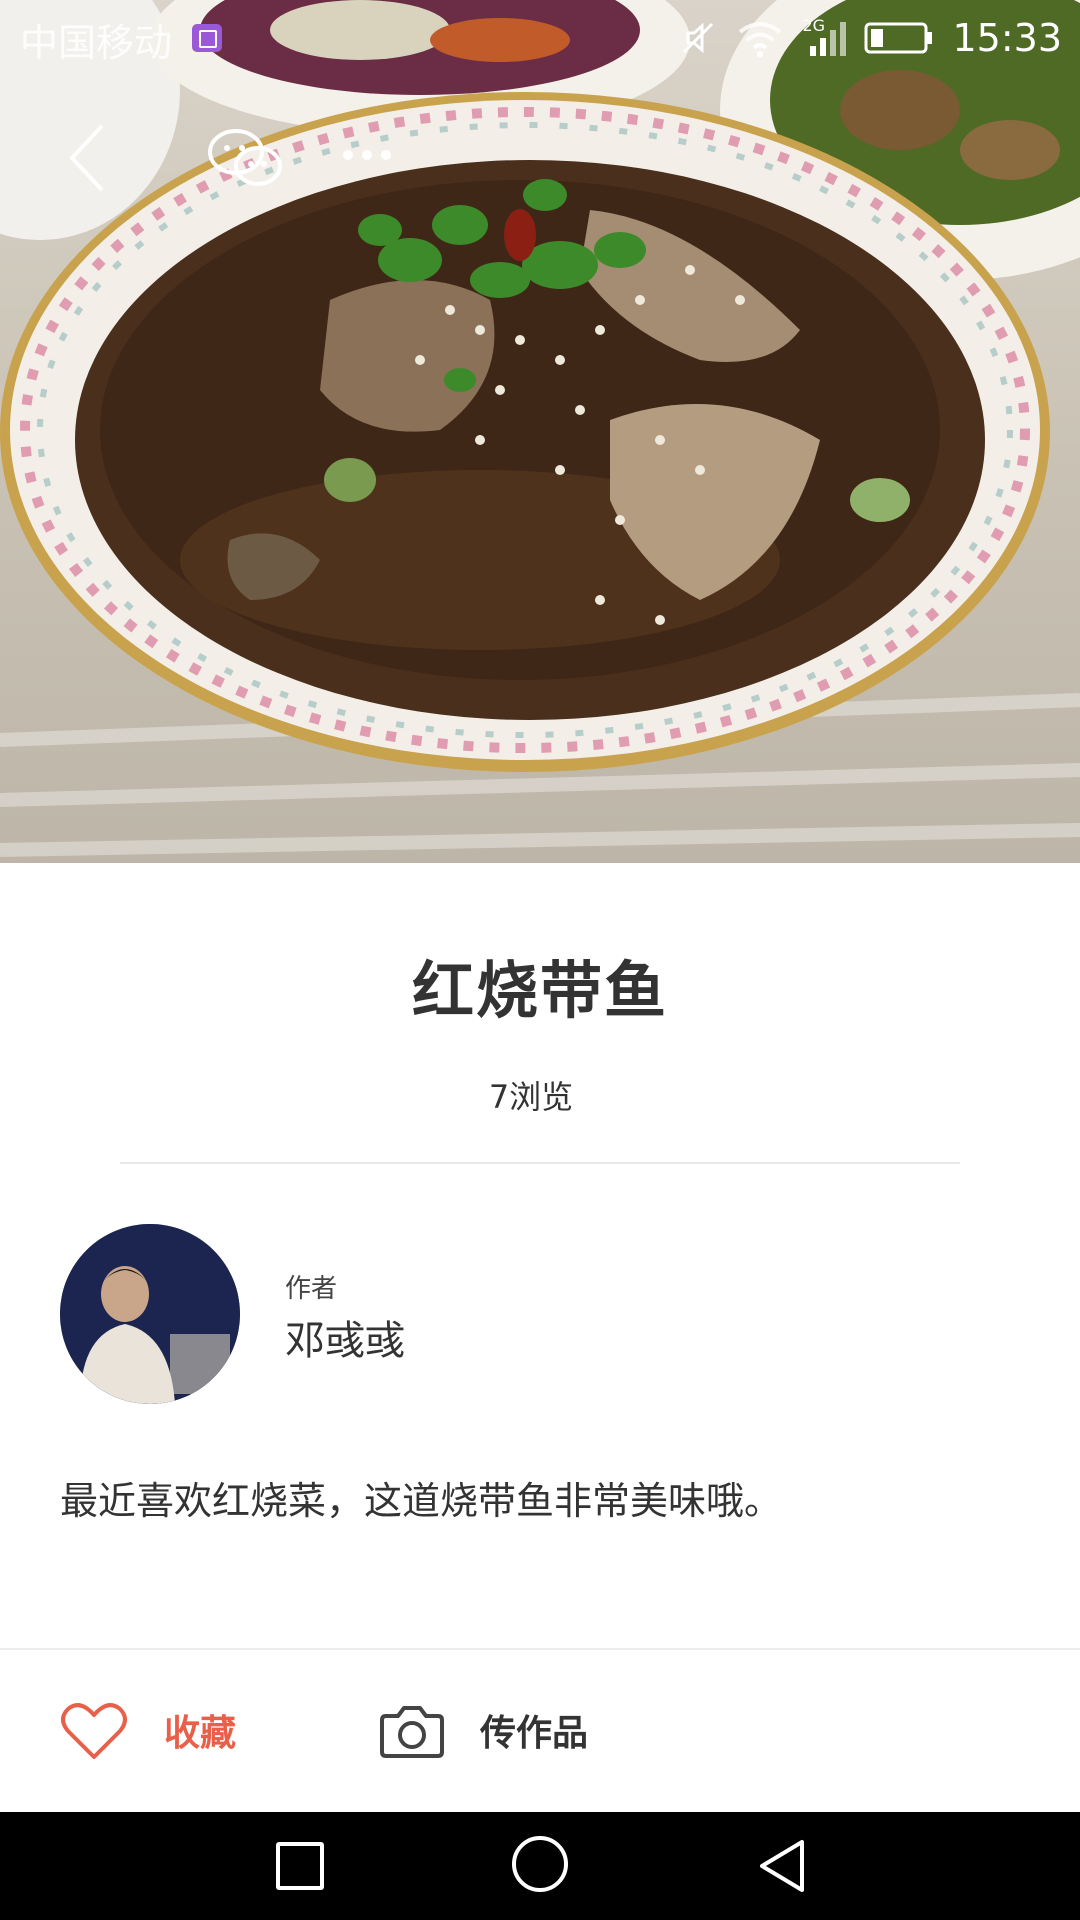 The height and width of the screenshot is (1920, 1080). What do you see at coordinates (421, 1501) in the screenshot?
I see `recipe-description: 最近喜欢红烧菜，这道烧带鱼非常美味哦。` at bounding box center [421, 1501].